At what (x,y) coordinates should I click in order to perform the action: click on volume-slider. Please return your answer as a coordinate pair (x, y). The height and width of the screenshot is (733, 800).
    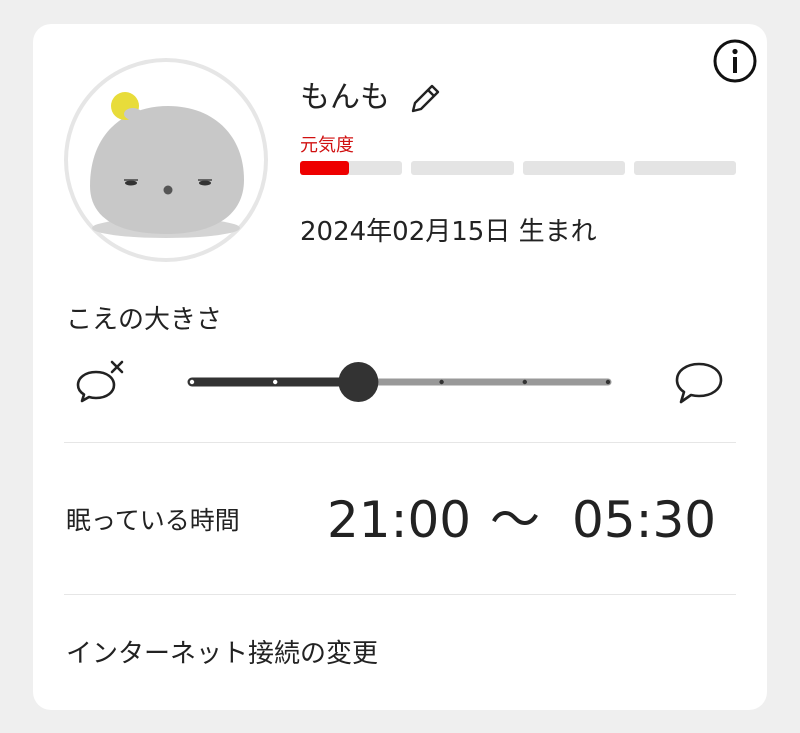
    Looking at the image, I should click on (400, 382).